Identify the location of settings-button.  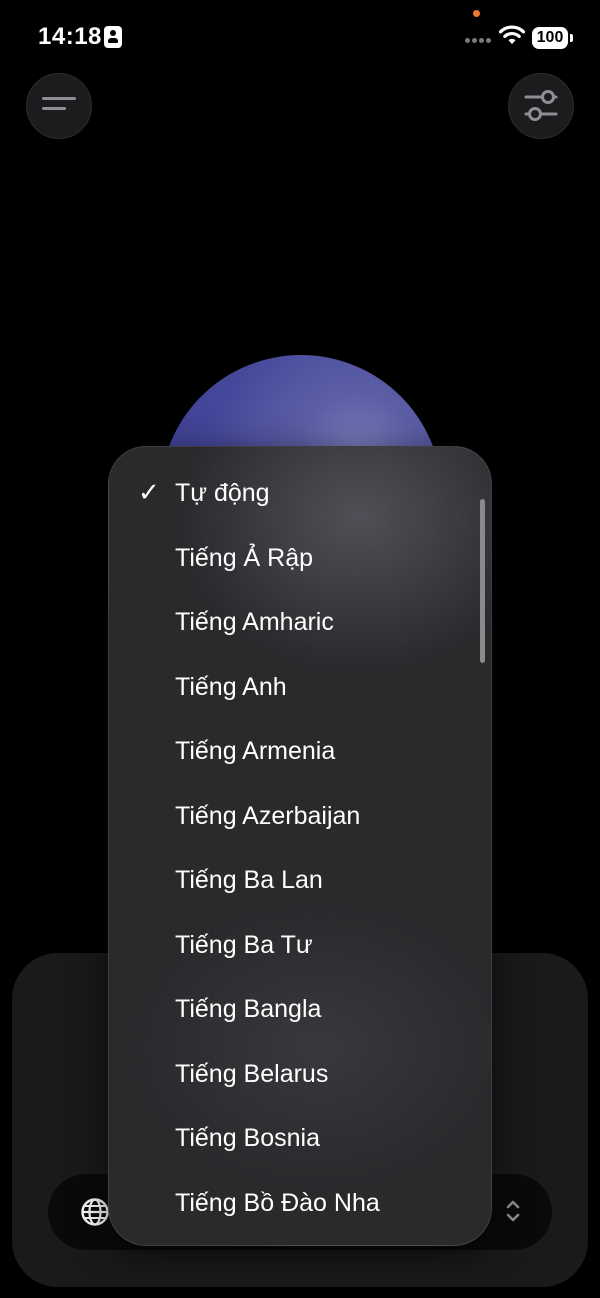
(541, 106).